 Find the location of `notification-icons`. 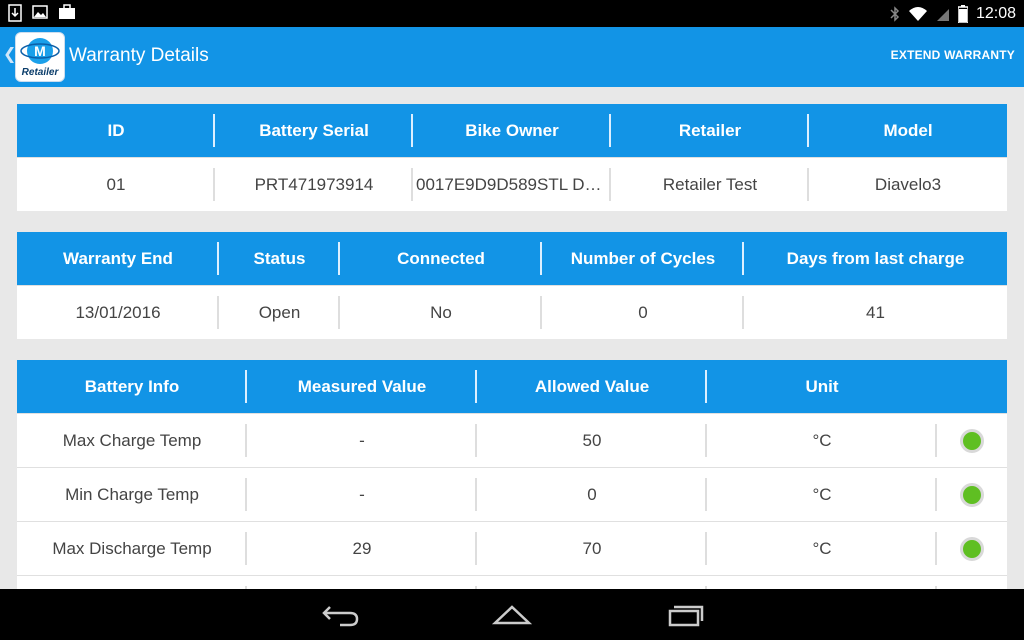

notification-icons is located at coordinates (42, 13).